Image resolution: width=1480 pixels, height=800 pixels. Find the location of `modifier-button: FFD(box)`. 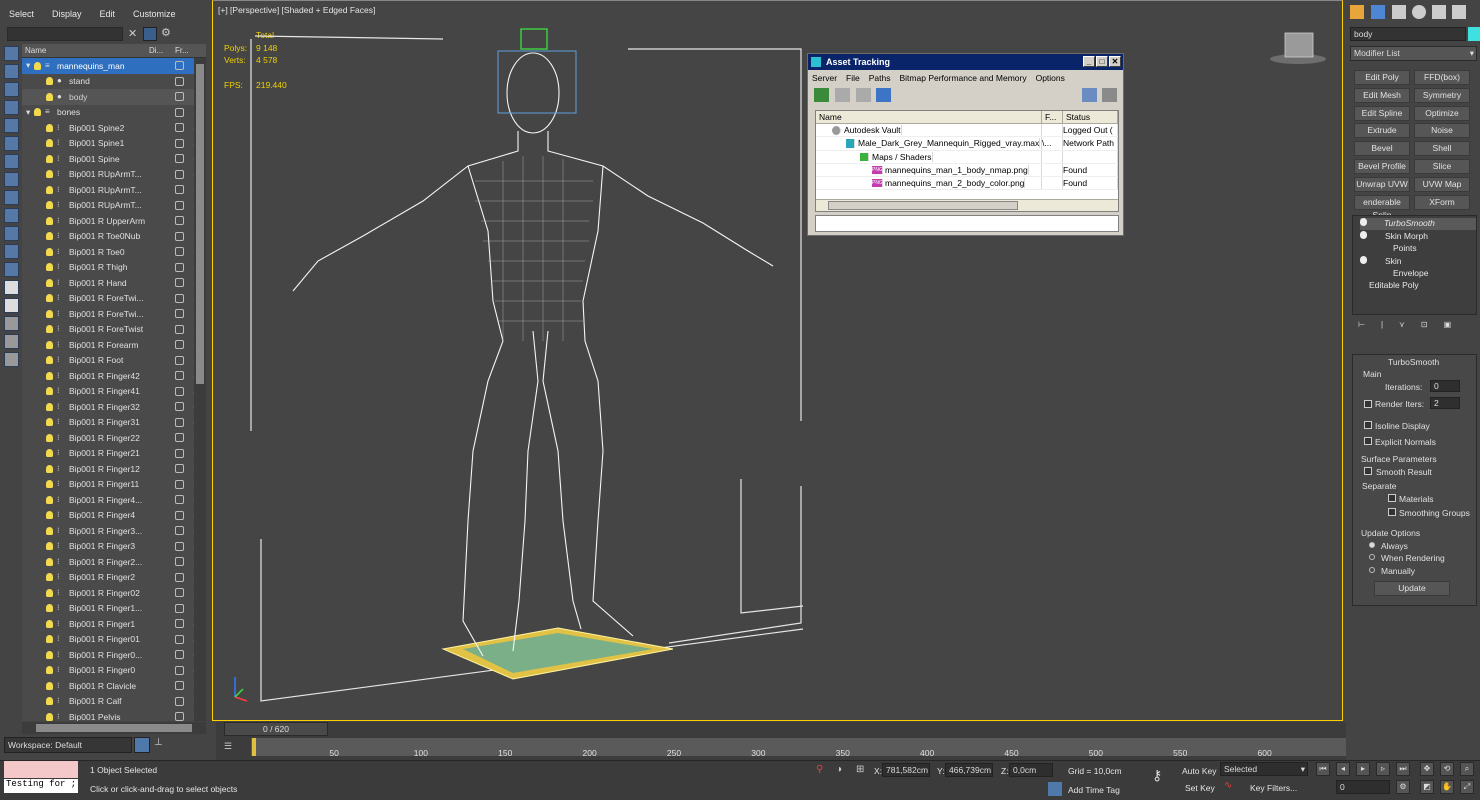

modifier-button: FFD(box) is located at coordinates (1442, 77).